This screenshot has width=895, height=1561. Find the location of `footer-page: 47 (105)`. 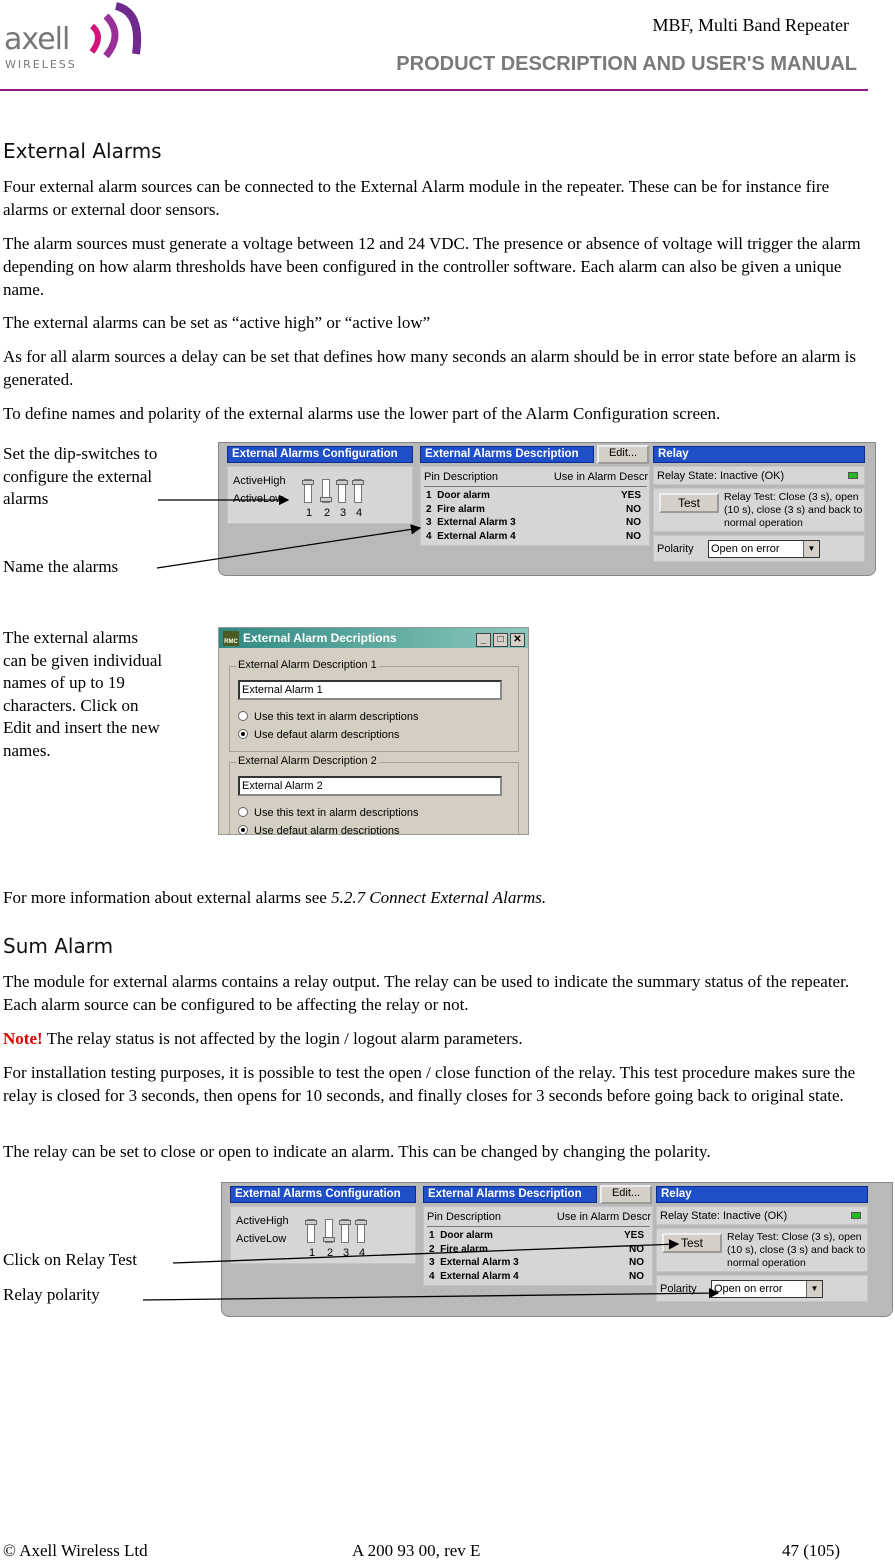

footer-page: 47 (105) is located at coordinates (811, 1550).